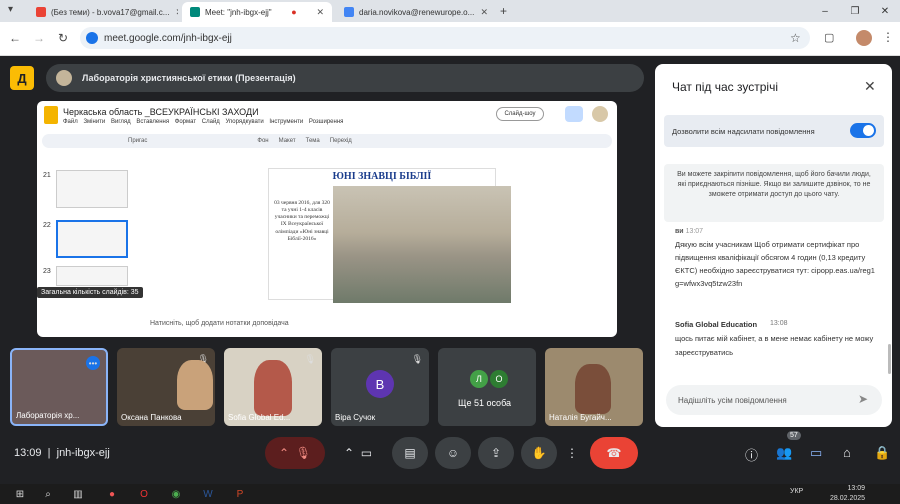  What do you see at coordinates (847, 452) in the screenshot?
I see `activities-icon: ⌂` at bounding box center [847, 452].